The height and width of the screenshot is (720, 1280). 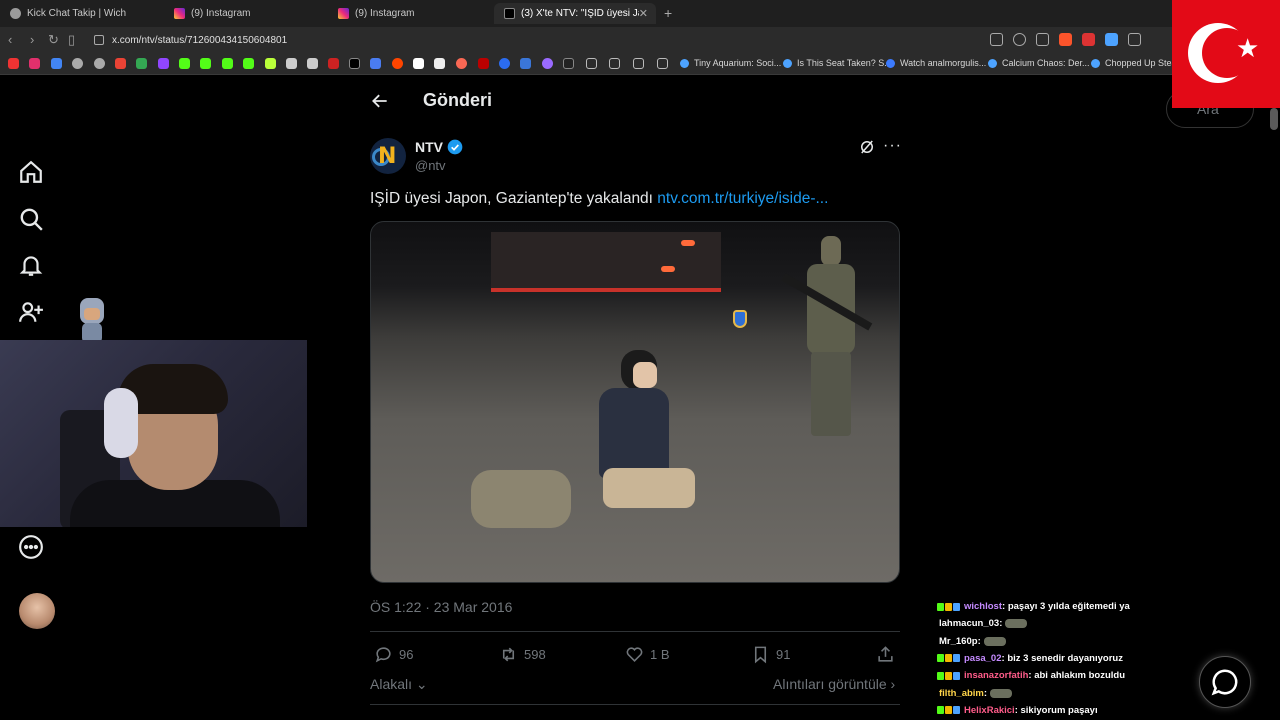 What do you see at coordinates (1019, 39) in the screenshot?
I see `zoom-icon` at bounding box center [1019, 39].